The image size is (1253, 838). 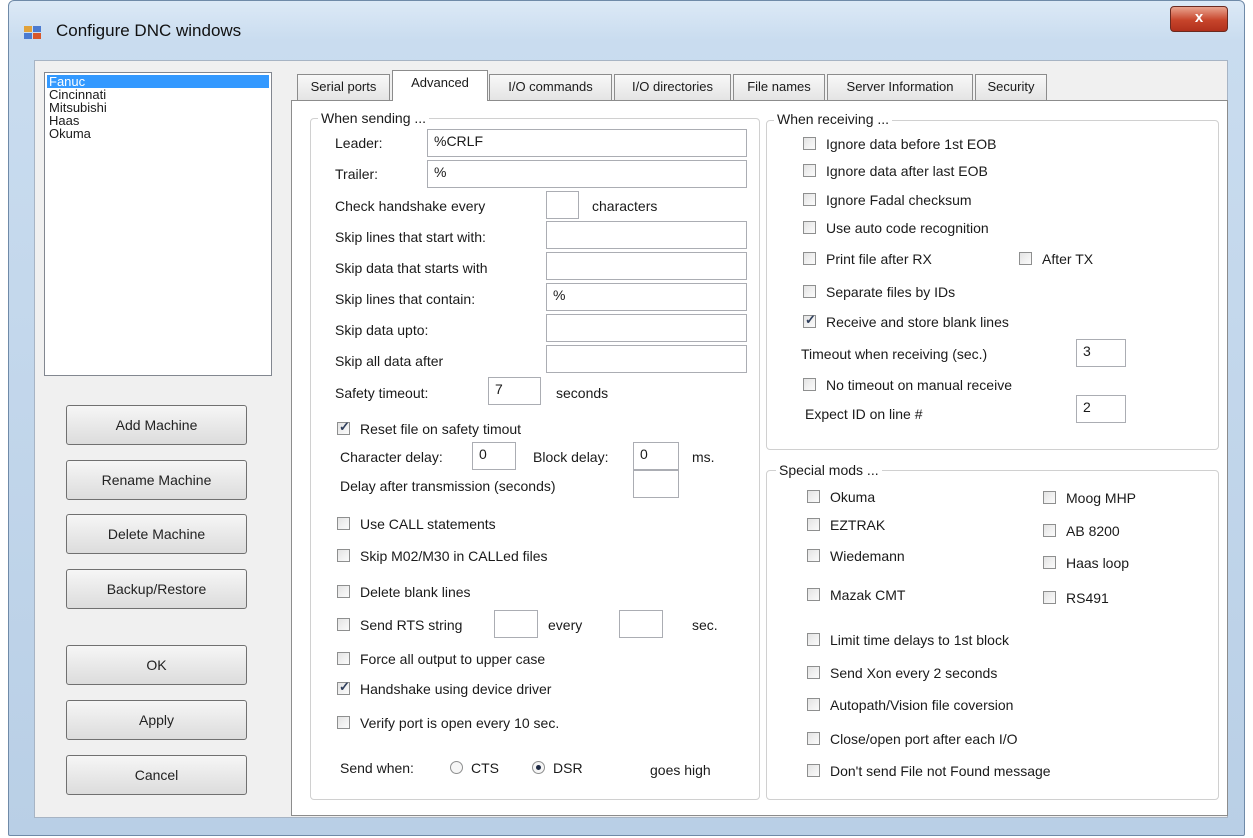 What do you see at coordinates (557, 769) in the screenshot?
I see `dsr-radio: DSR` at bounding box center [557, 769].